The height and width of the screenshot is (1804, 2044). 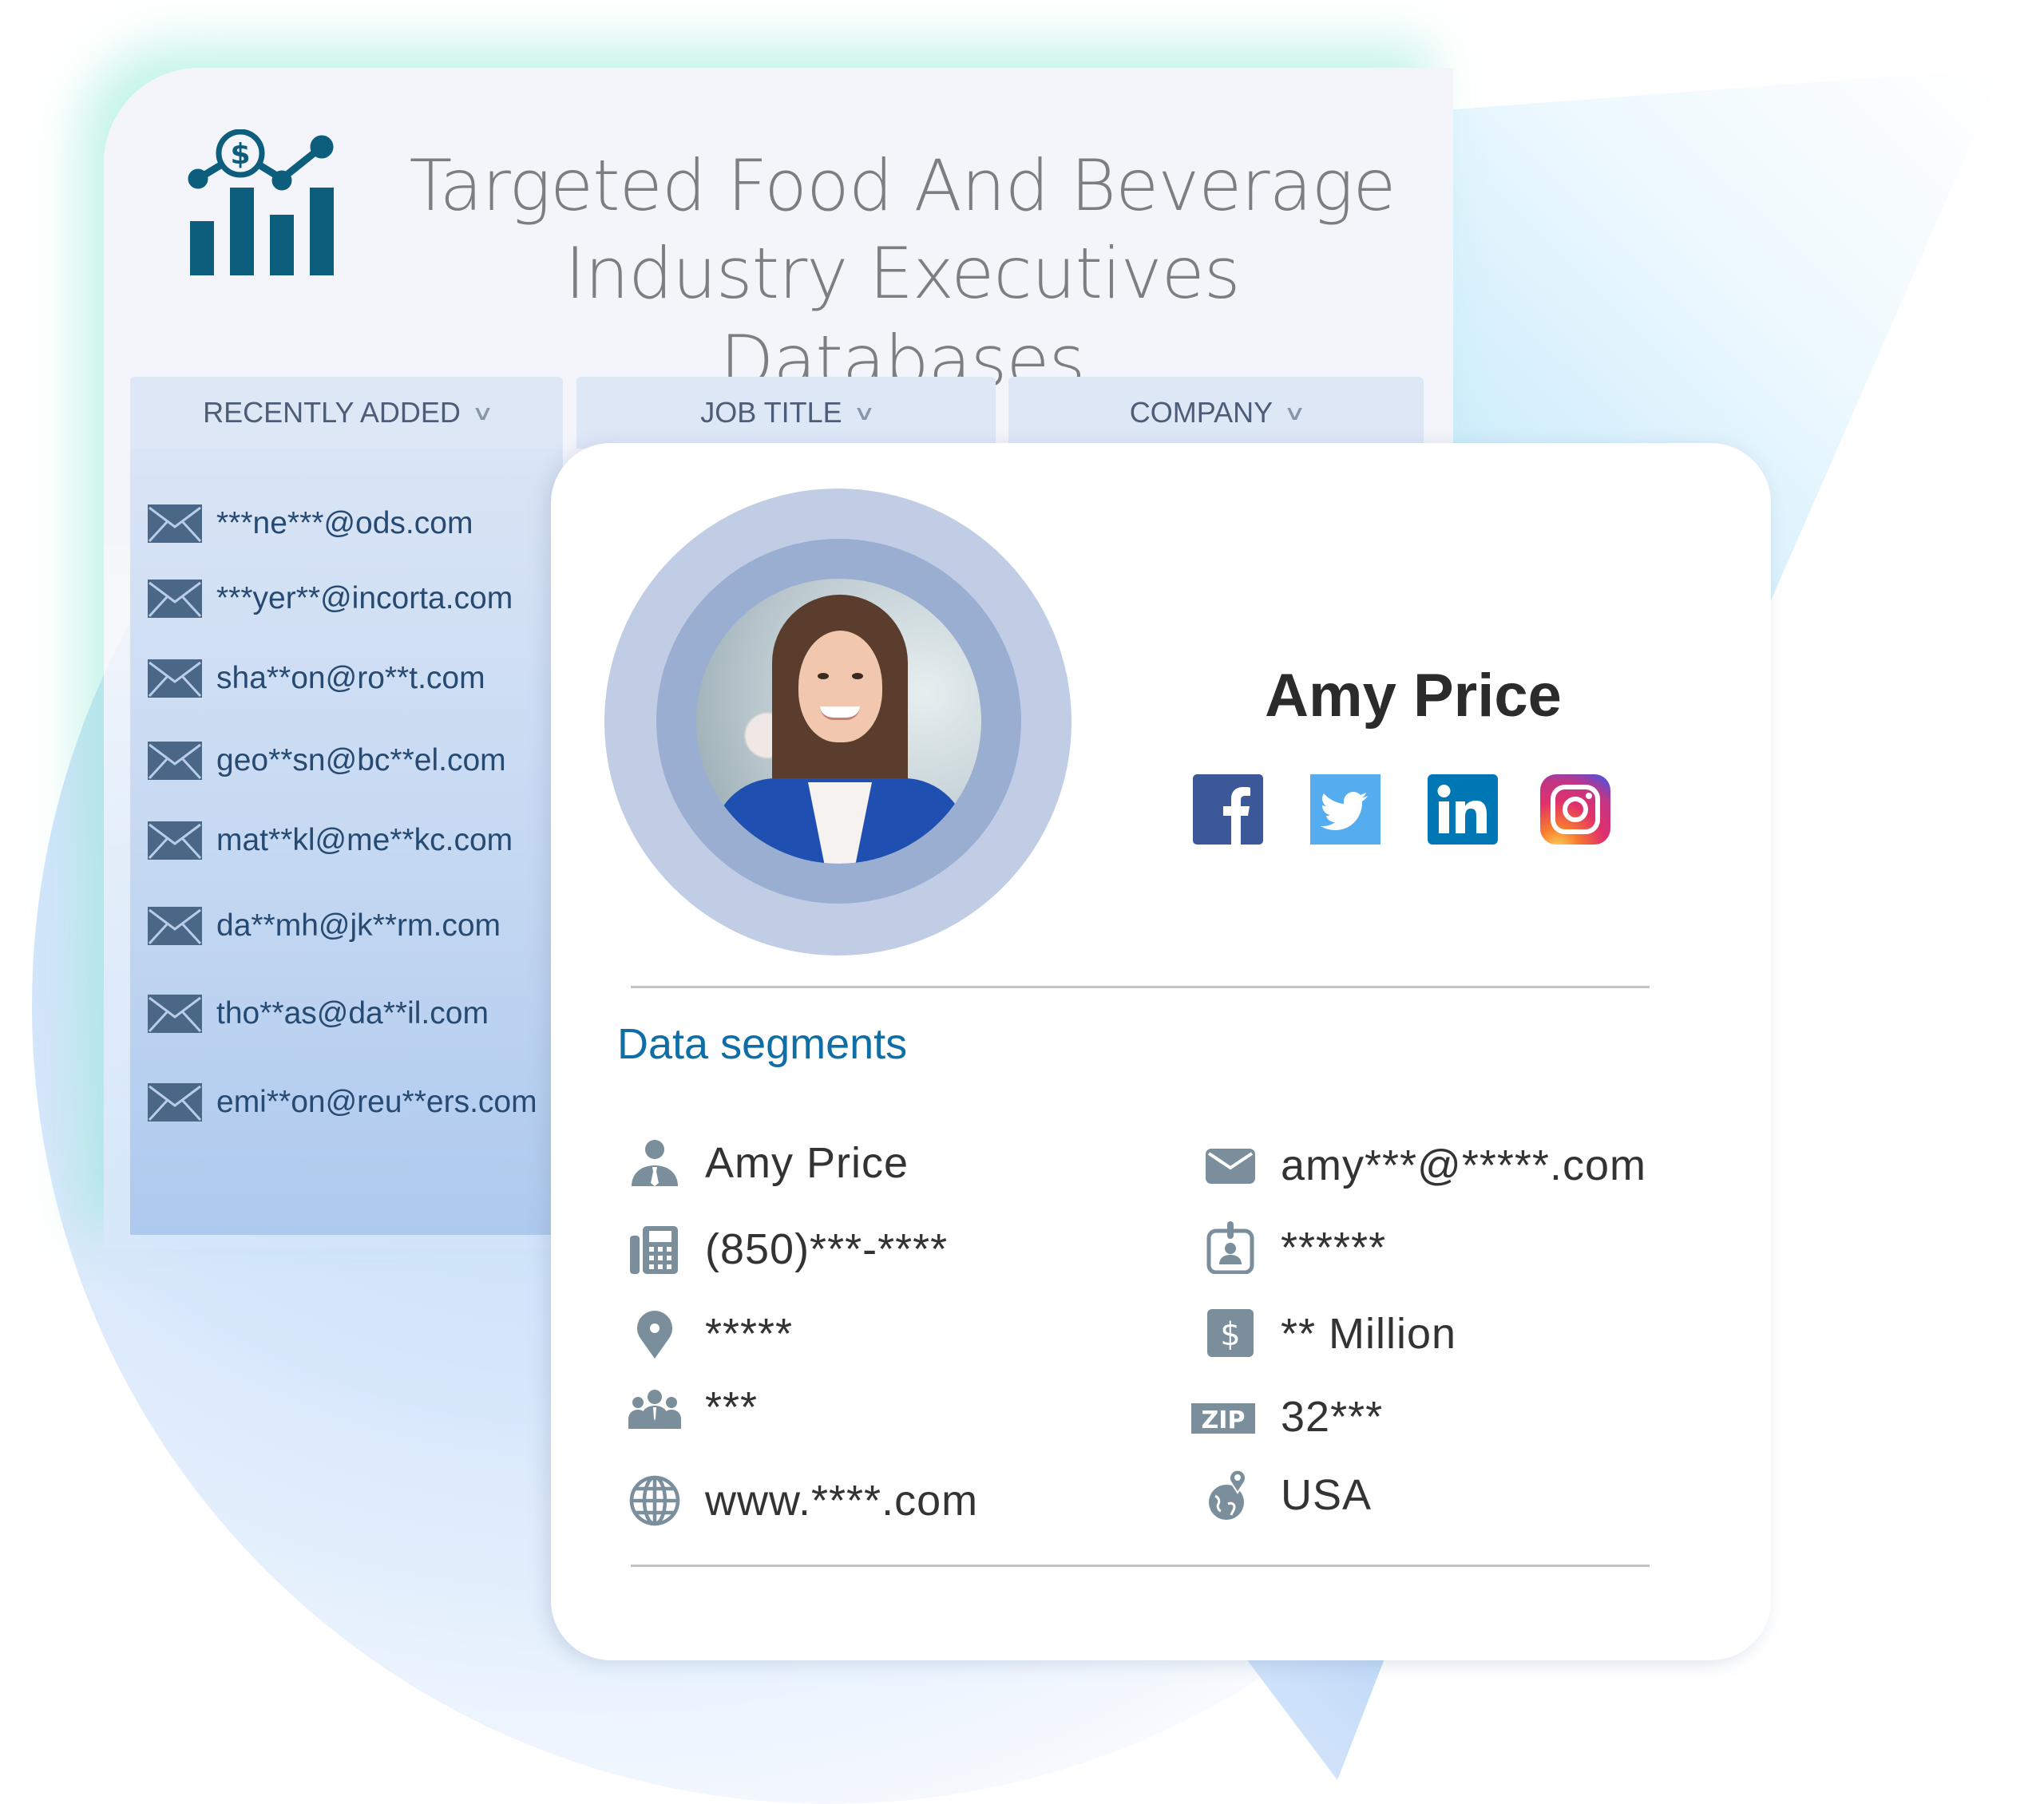 What do you see at coordinates (842, 1501) in the screenshot?
I see `segment-value: www.****.com` at bounding box center [842, 1501].